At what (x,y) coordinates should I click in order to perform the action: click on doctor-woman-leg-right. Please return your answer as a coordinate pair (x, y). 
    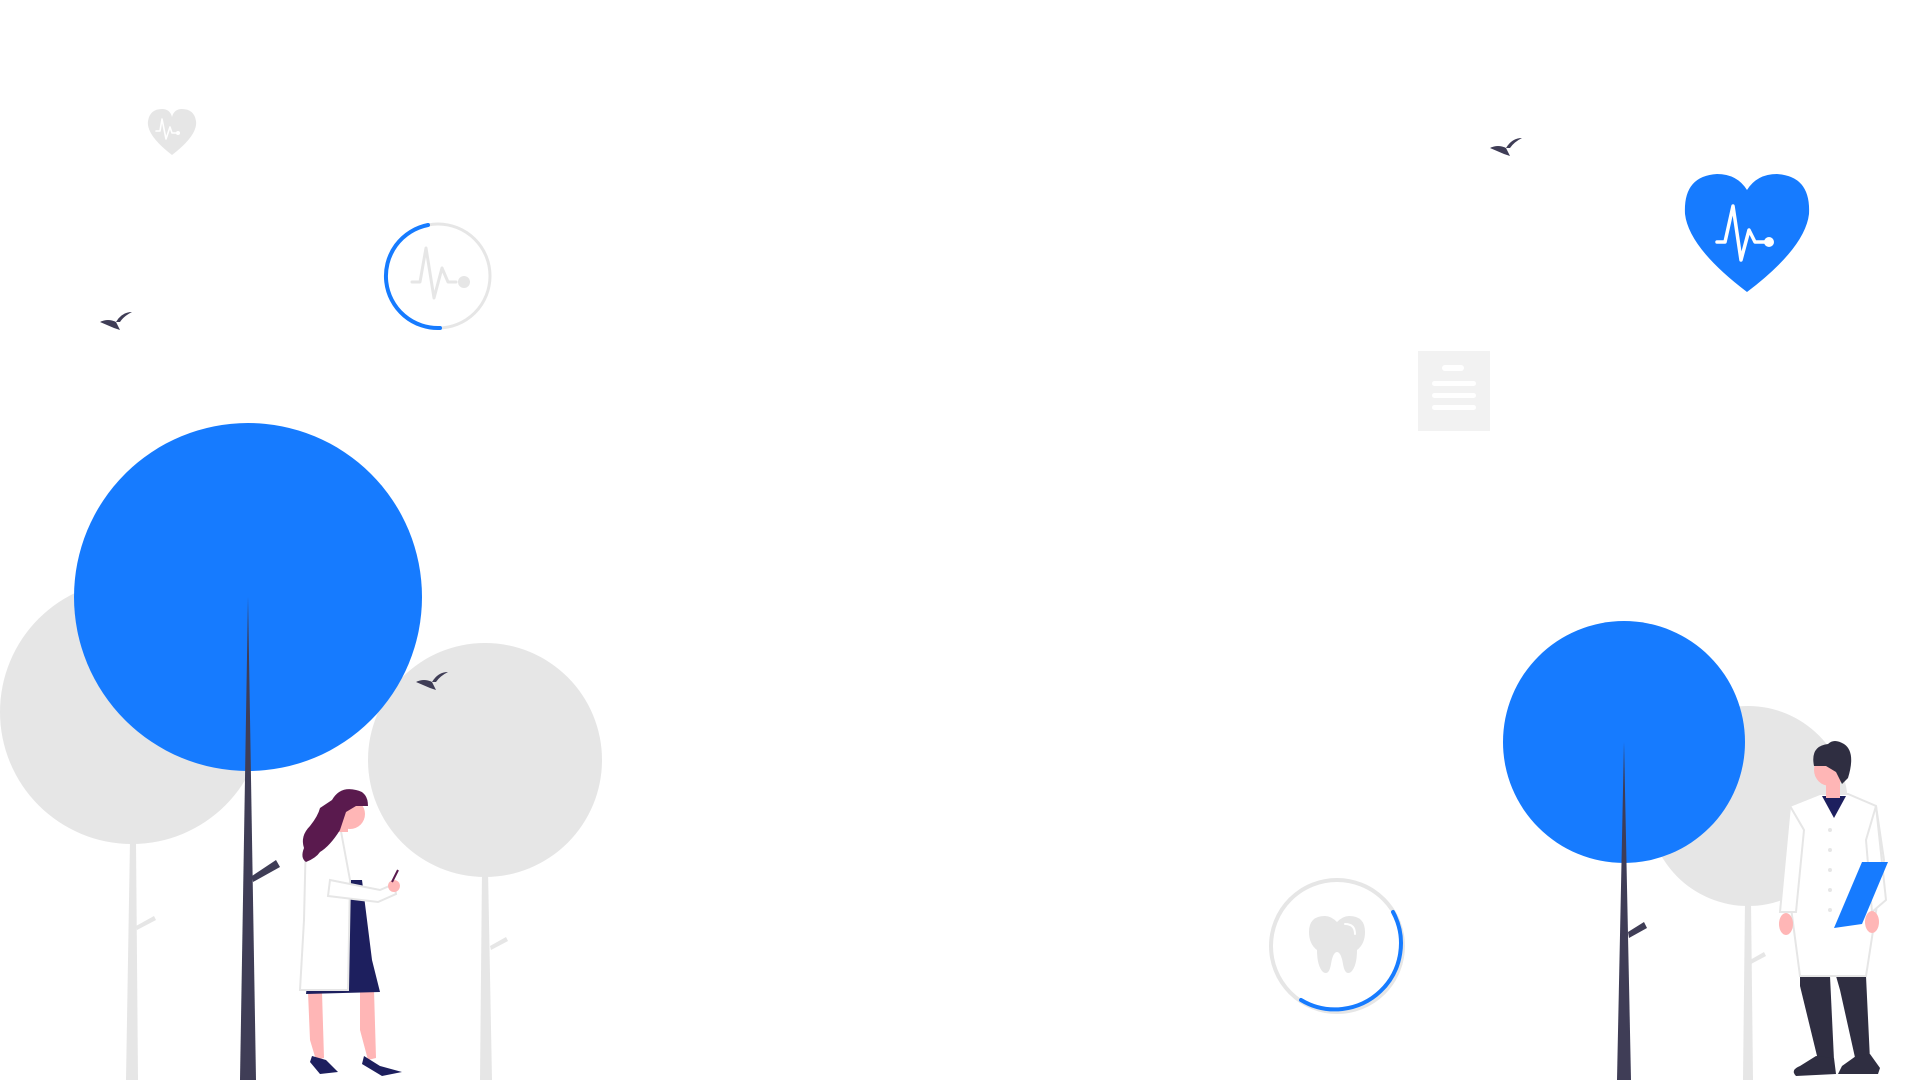
    Looking at the image, I should click on (368, 1025).